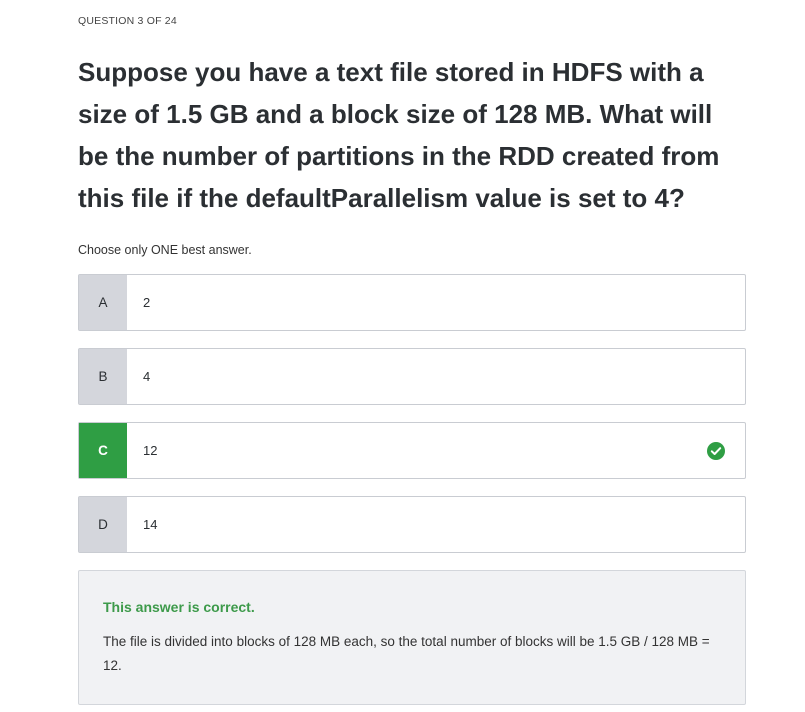 This screenshot has height=712, width=805. Describe the element at coordinates (147, 376) in the screenshot. I see `option-text: 4` at that location.